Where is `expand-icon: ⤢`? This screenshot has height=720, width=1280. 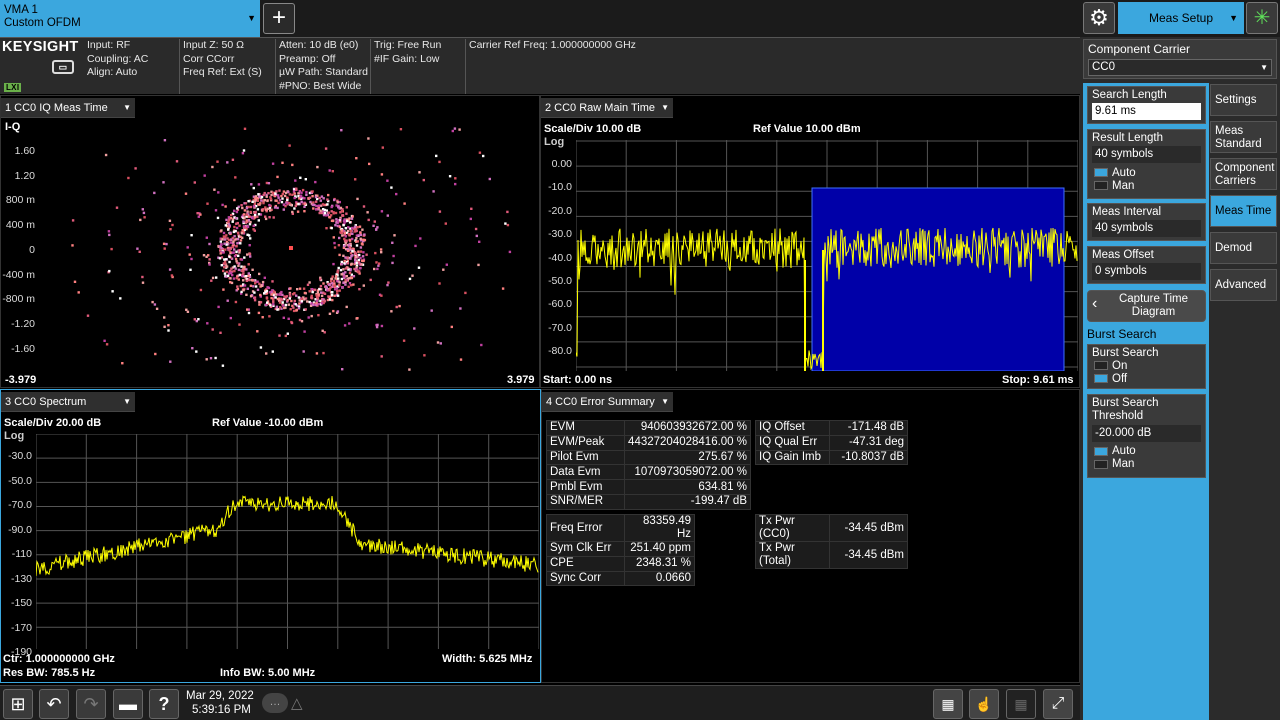
expand-icon: ⤢ is located at coordinates (1058, 703).